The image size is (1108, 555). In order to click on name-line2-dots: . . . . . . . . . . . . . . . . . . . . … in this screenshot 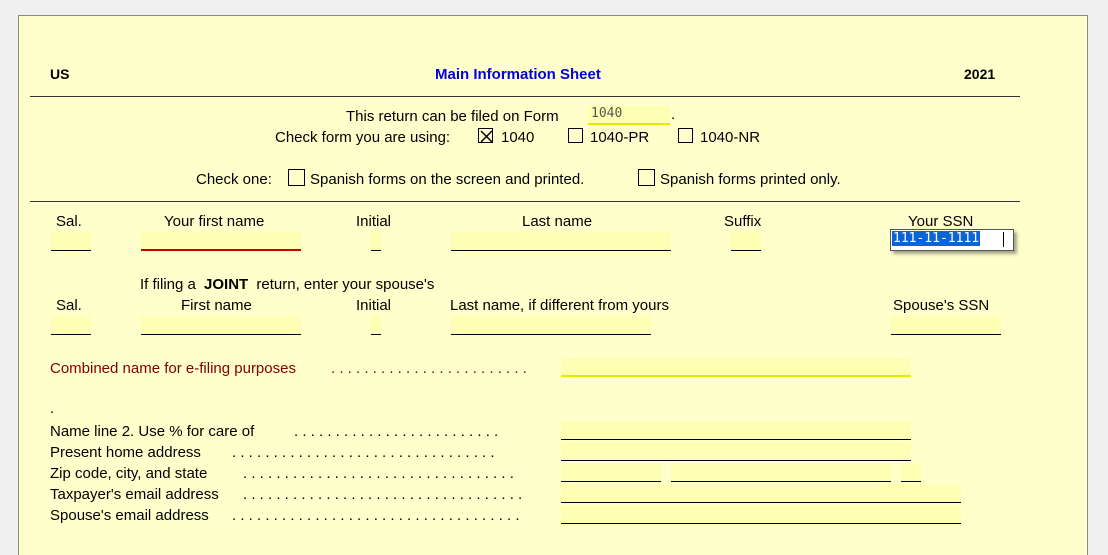, I will do `click(396, 431)`.